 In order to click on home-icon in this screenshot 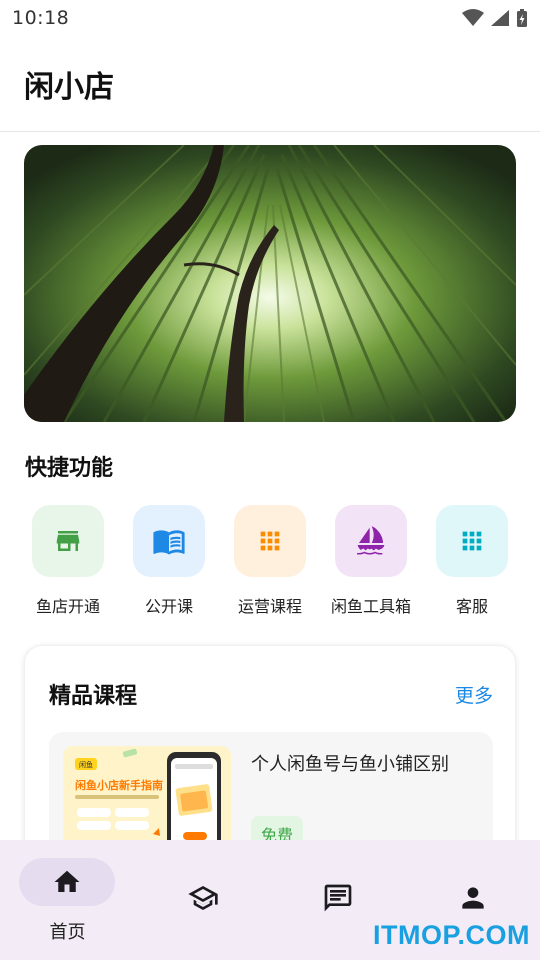, I will do `click(67, 881)`.